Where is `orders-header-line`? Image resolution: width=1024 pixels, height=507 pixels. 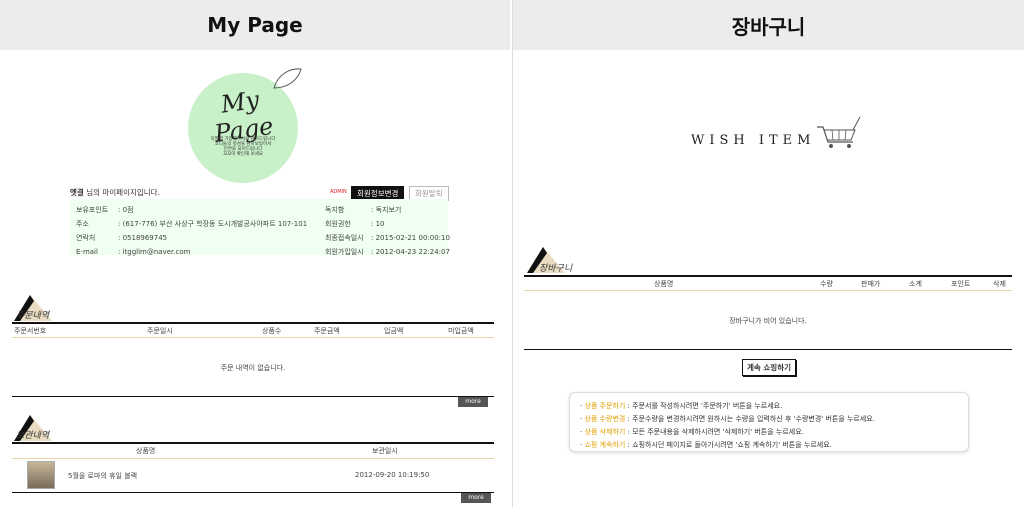
orders-header-line is located at coordinates (253, 337).